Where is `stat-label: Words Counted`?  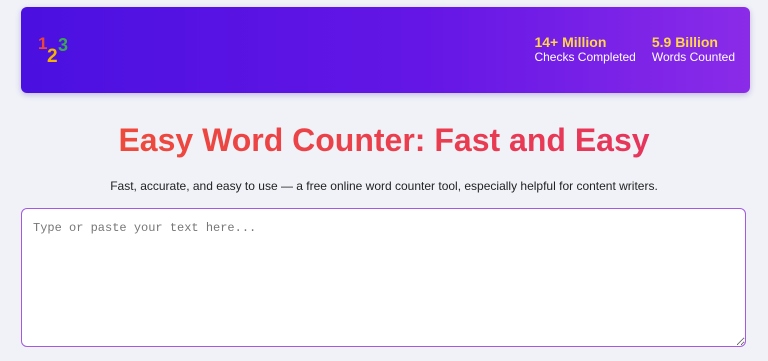 stat-label: Words Counted is located at coordinates (693, 57).